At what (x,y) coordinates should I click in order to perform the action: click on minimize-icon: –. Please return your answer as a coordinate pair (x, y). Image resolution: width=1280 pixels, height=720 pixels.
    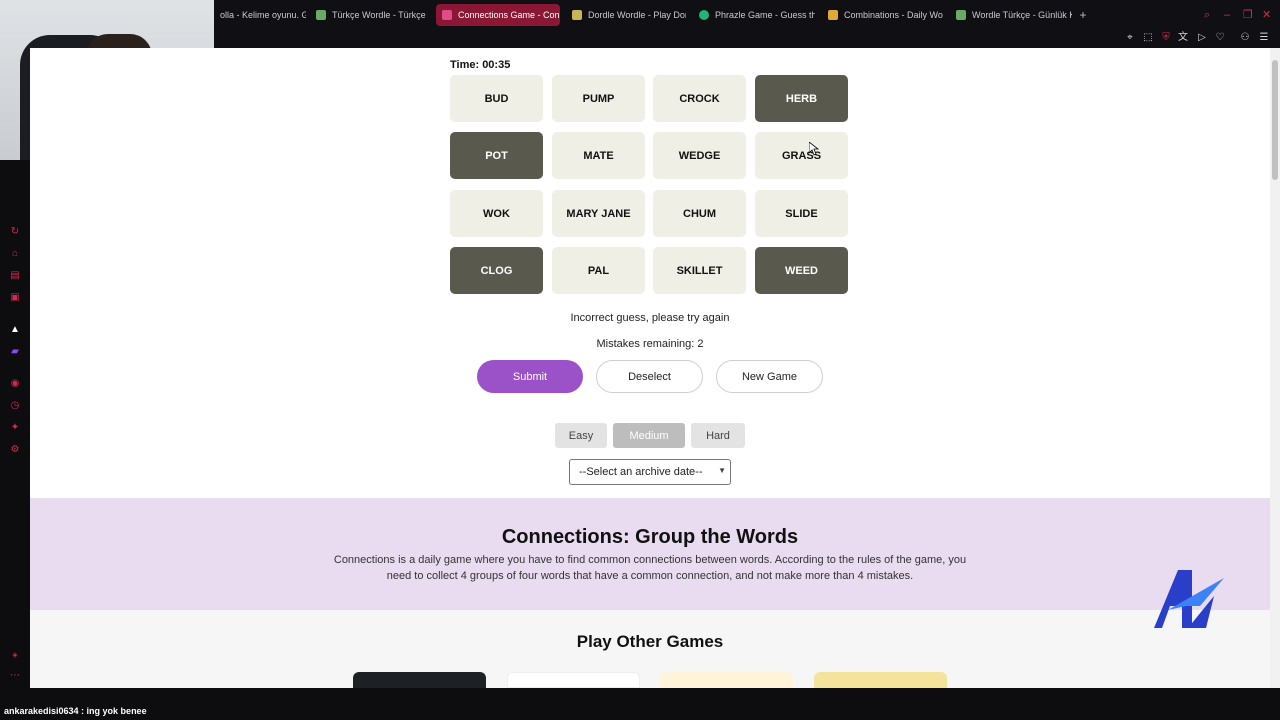
    Looking at the image, I should click on (1227, 15).